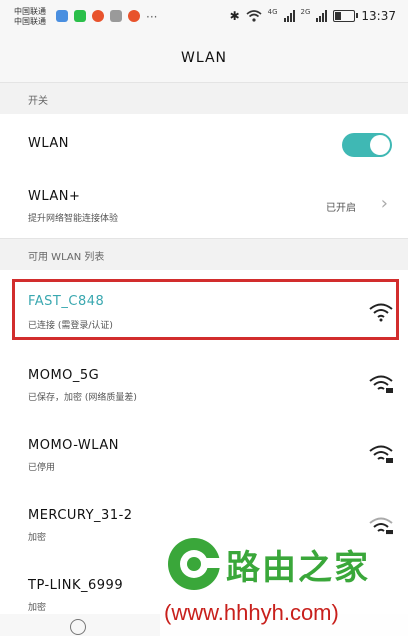 The image size is (408, 636). Describe the element at coordinates (367, 145) in the screenshot. I see `wlan-toggle-switch` at that location.